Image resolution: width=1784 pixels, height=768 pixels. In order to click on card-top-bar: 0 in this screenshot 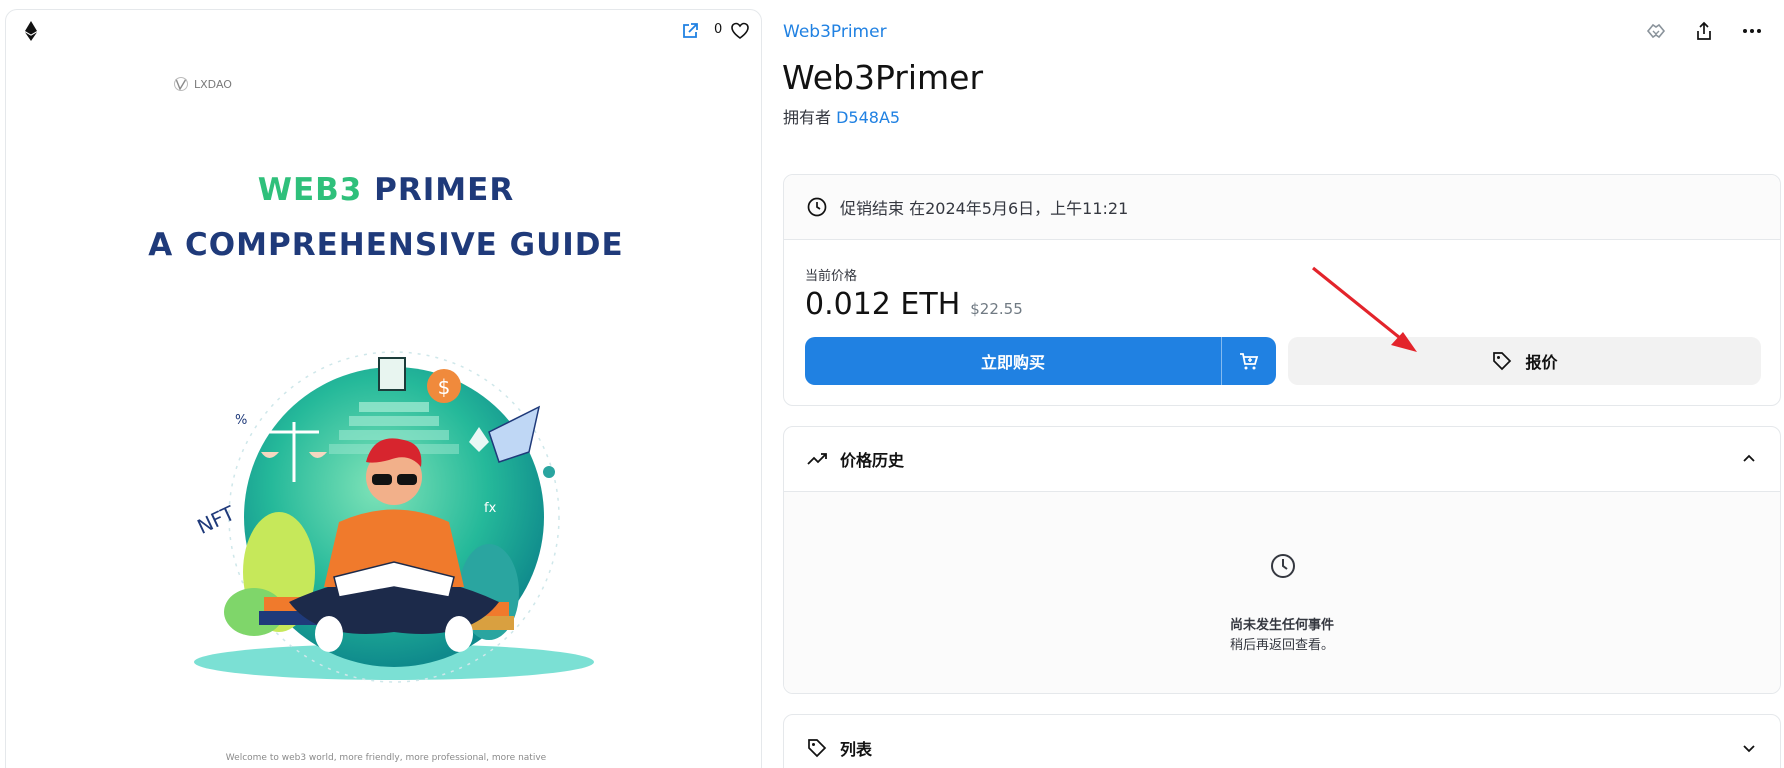, I will do `click(383, 31)`.